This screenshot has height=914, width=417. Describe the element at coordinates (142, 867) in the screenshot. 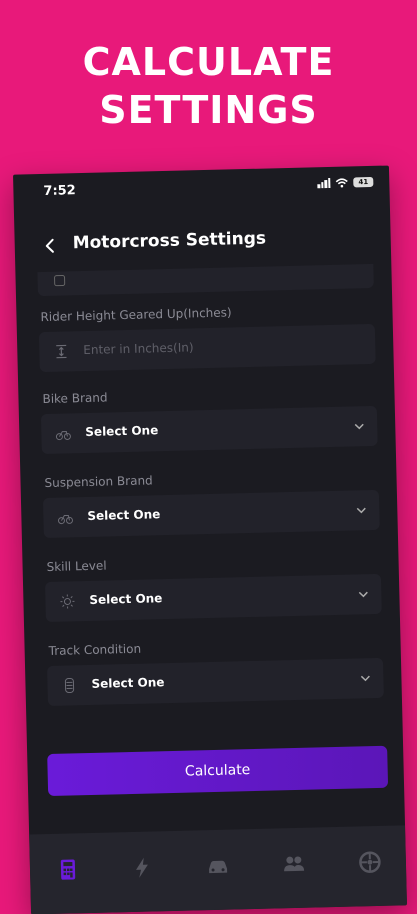

I see `lightning-icon` at that location.